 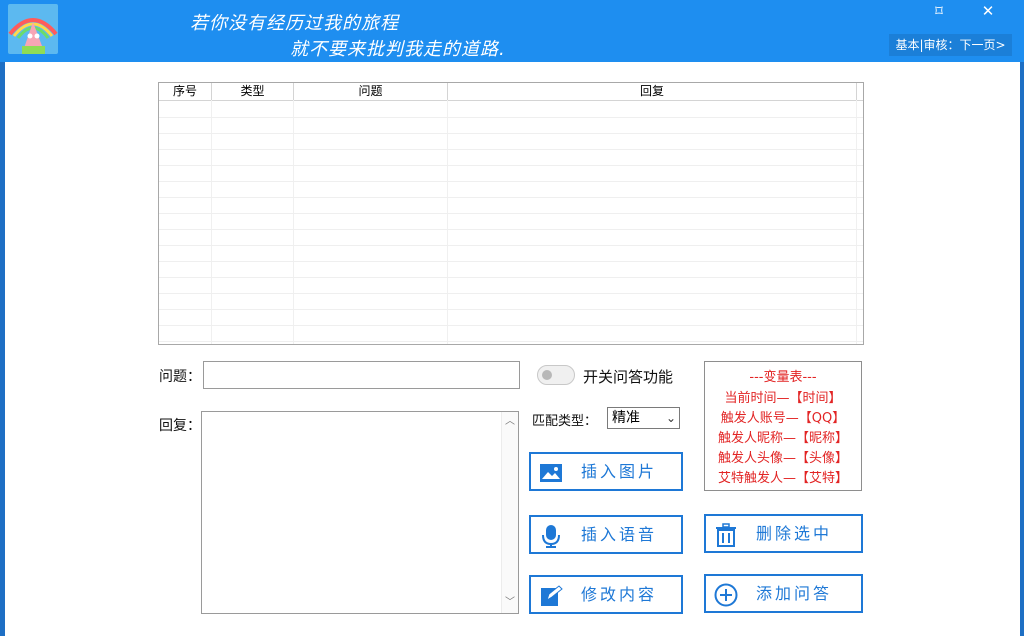 I want to click on add-qa-button: 添加问答, so click(x=783, y=593).